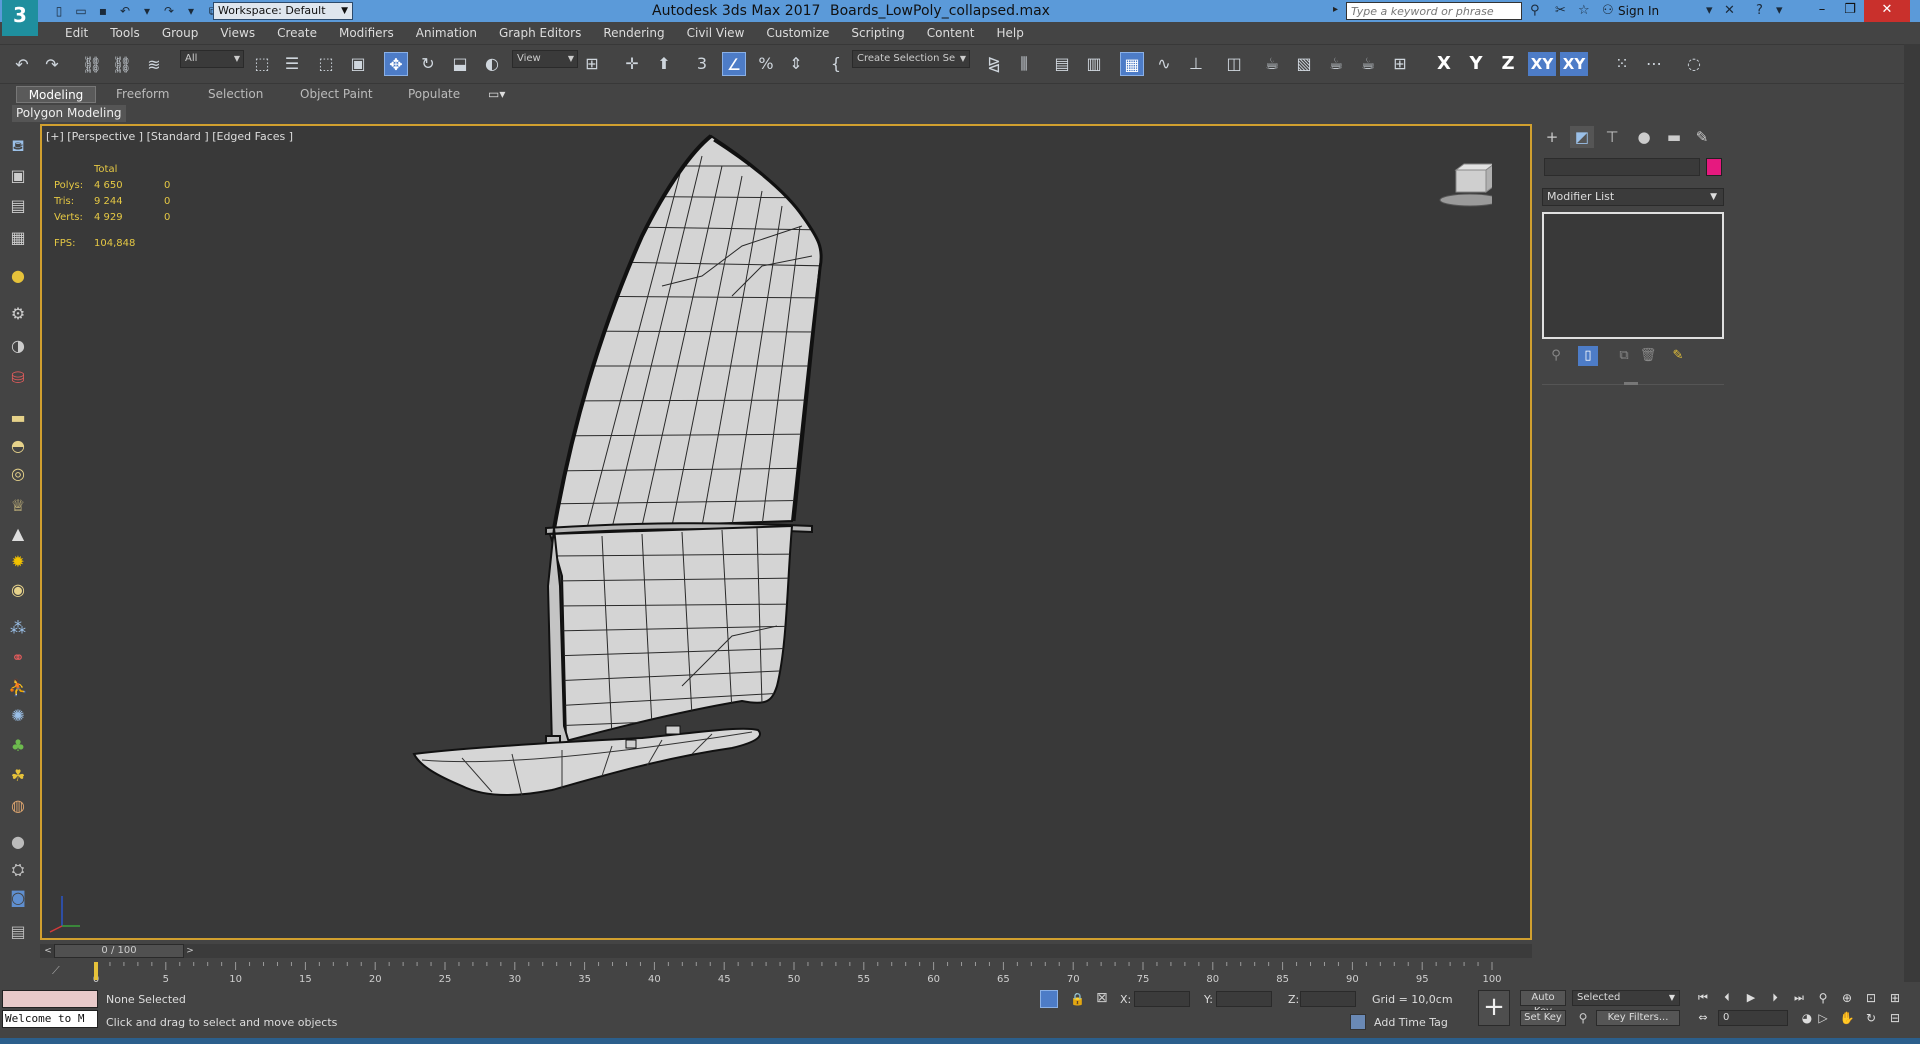  What do you see at coordinates (1912, 513) in the screenshot?
I see `right-scrollbar` at bounding box center [1912, 513].